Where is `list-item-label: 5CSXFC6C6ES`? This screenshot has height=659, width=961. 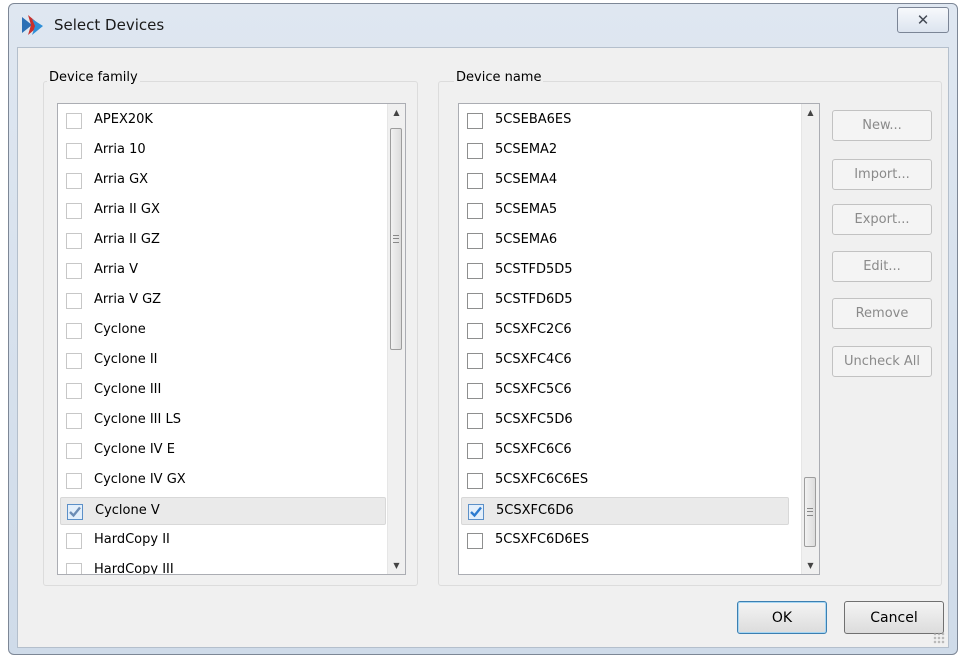 list-item-label: 5CSXFC6C6ES is located at coordinates (542, 479).